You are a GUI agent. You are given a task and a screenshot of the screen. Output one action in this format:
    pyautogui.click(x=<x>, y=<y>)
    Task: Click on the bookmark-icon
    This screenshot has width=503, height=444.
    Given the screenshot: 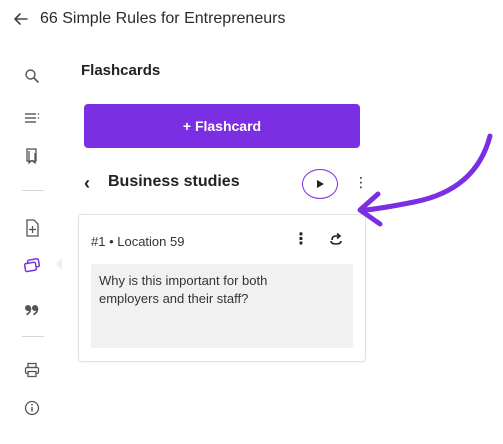 What is the action you would take?
    pyautogui.click(x=32, y=156)
    